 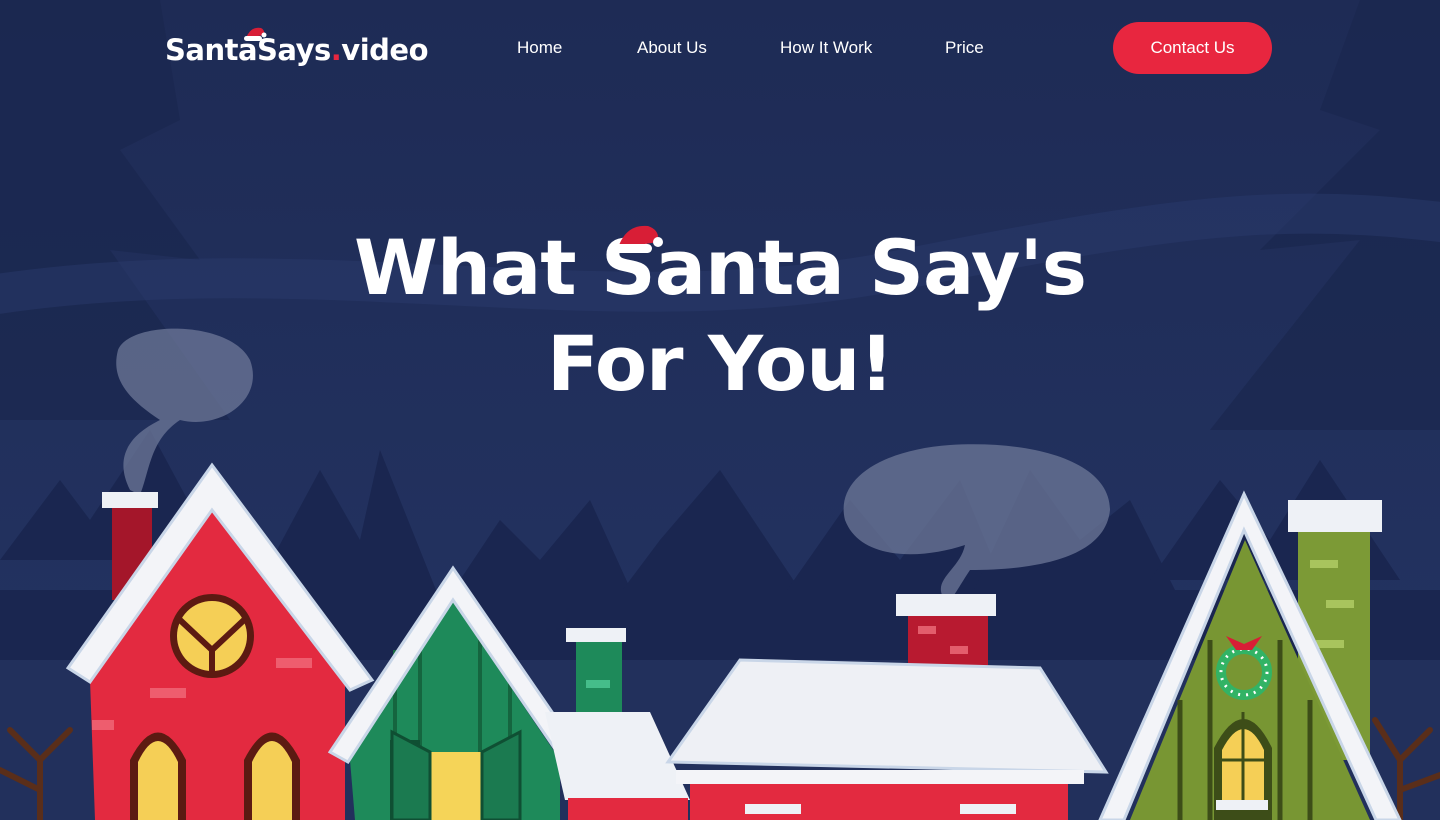 What do you see at coordinates (964, 48) in the screenshot?
I see `nav-link-price: Price` at bounding box center [964, 48].